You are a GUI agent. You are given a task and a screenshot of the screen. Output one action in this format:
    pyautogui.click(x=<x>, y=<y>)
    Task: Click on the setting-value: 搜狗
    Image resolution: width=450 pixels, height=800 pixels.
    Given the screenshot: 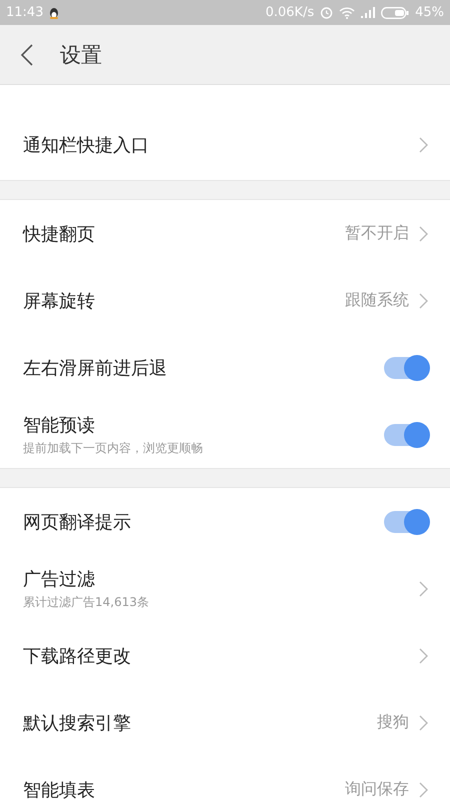 What is the action you would take?
    pyautogui.click(x=393, y=722)
    